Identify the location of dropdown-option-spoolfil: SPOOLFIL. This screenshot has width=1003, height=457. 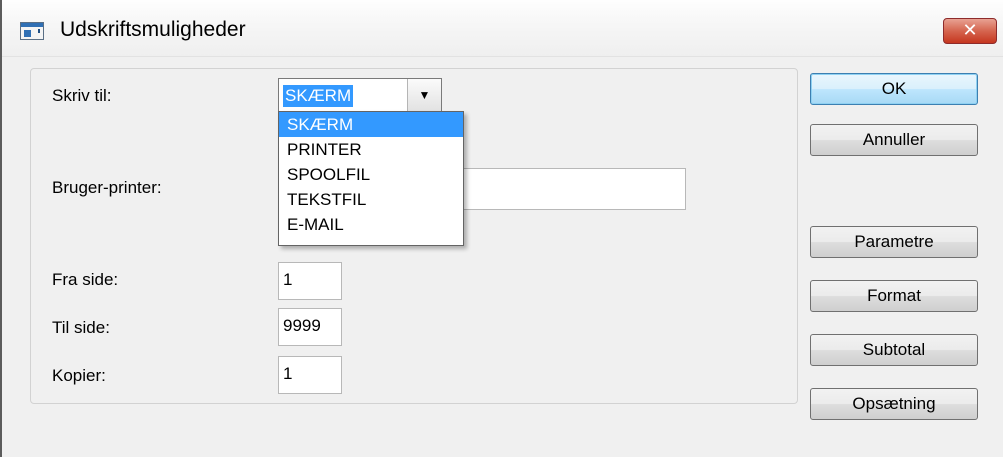
(371, 174).